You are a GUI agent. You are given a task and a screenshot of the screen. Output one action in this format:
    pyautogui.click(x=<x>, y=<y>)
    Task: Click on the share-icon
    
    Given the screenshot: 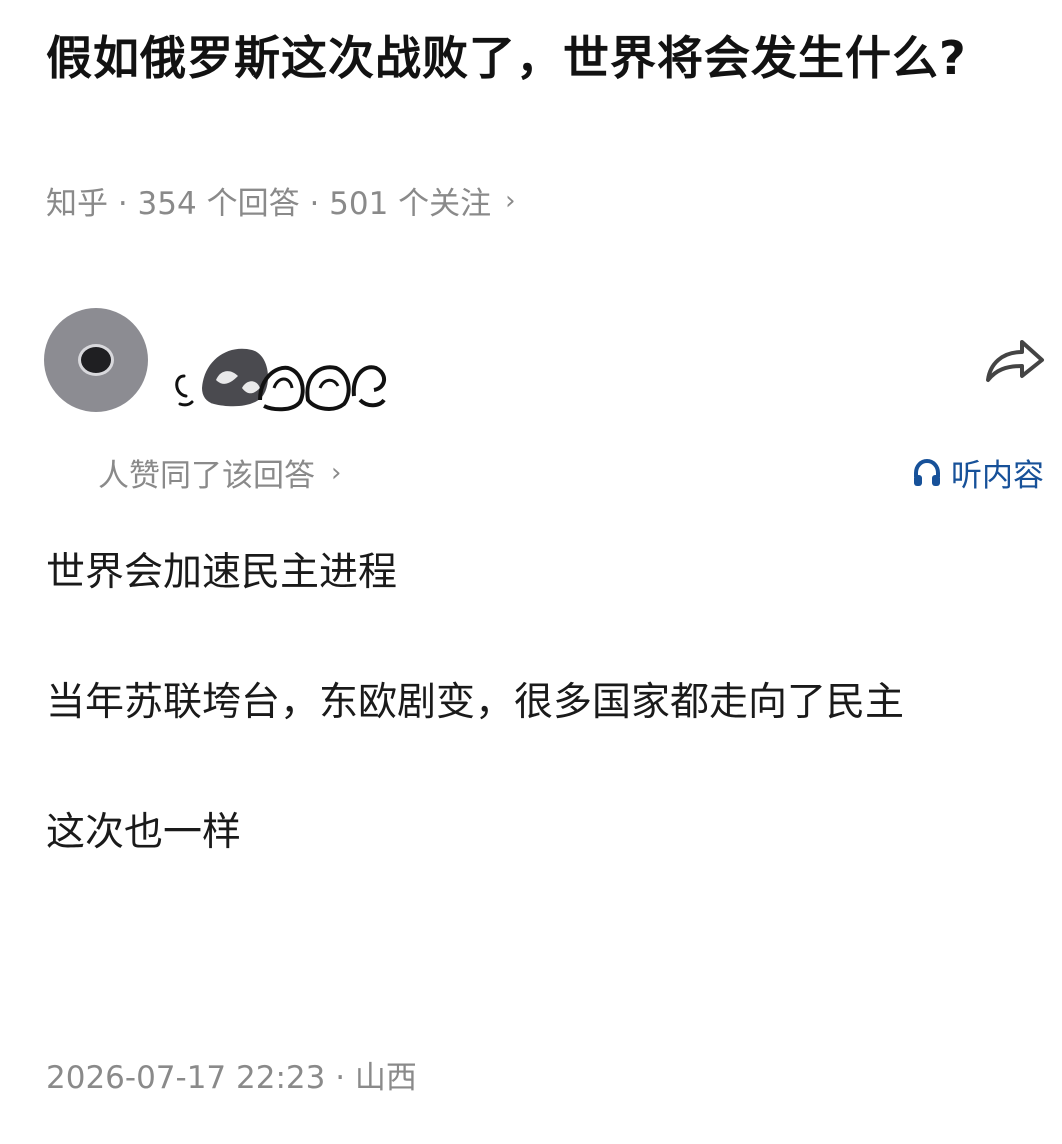 What is the action you would take?
    pyautogui.click(x=1014, y=361)
    